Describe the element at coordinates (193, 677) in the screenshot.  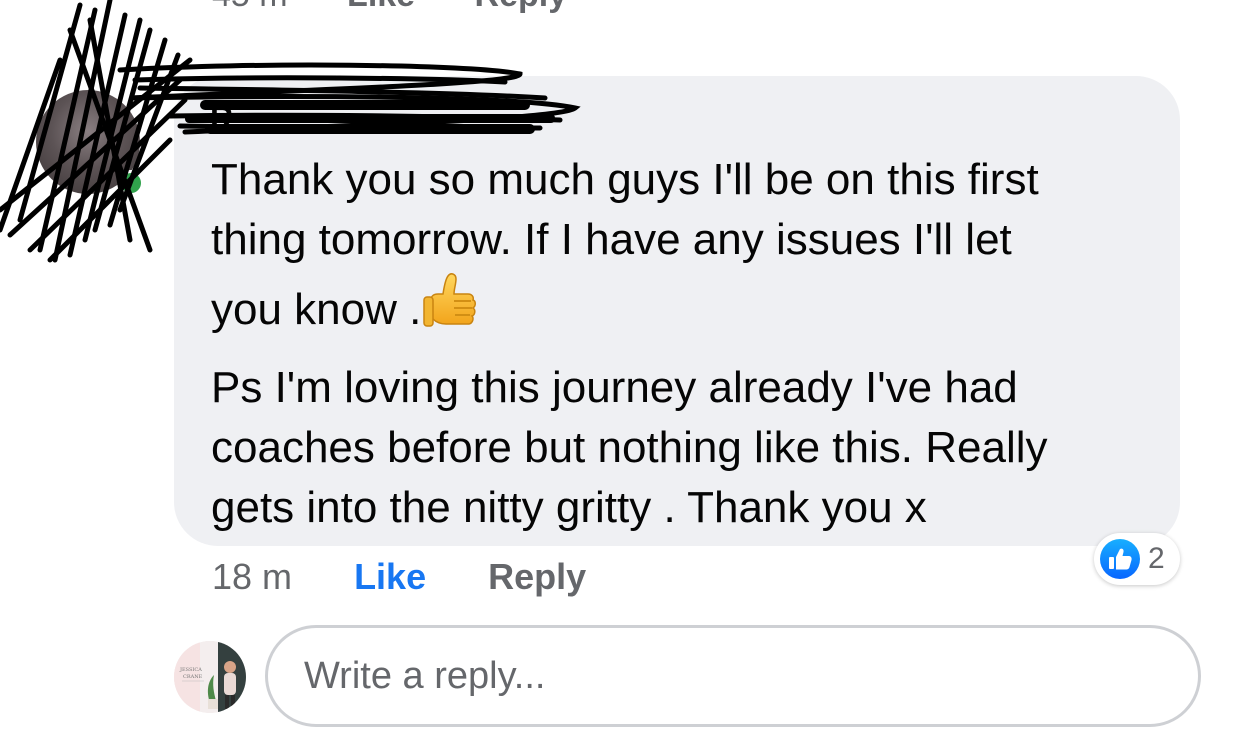
I see `avatar-text-line: CRANE` at that location.